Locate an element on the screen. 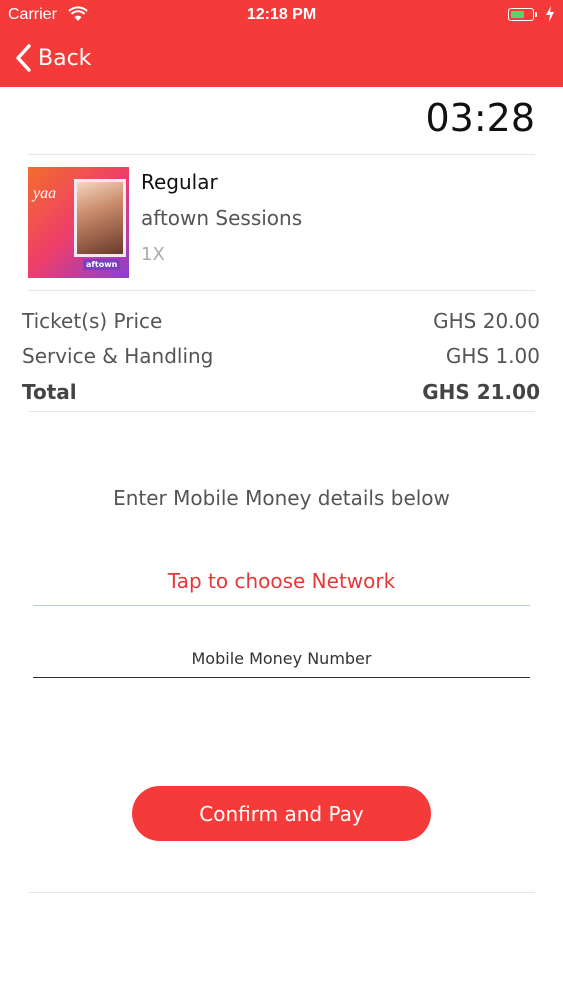  back-label: Back is located at coordinates (65, 58).